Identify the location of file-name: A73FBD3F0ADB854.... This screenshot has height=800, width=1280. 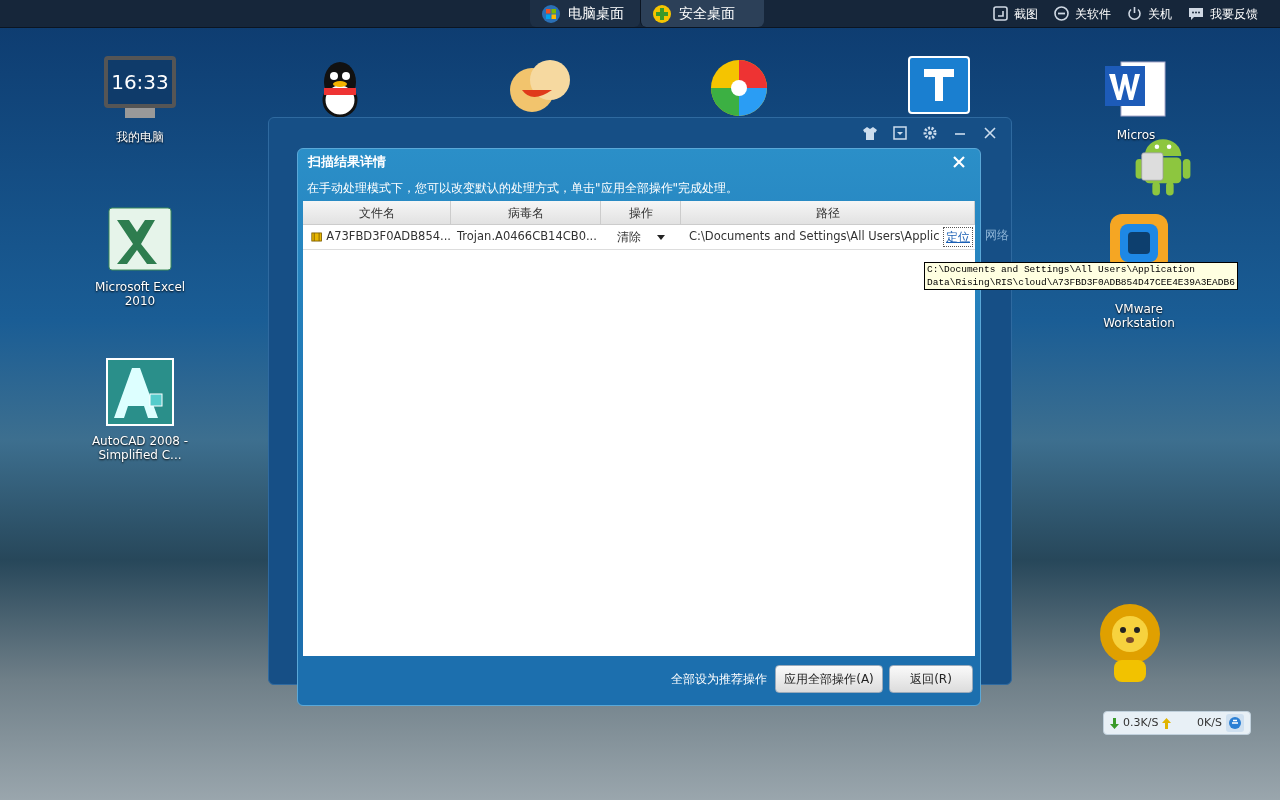
(388, 237).